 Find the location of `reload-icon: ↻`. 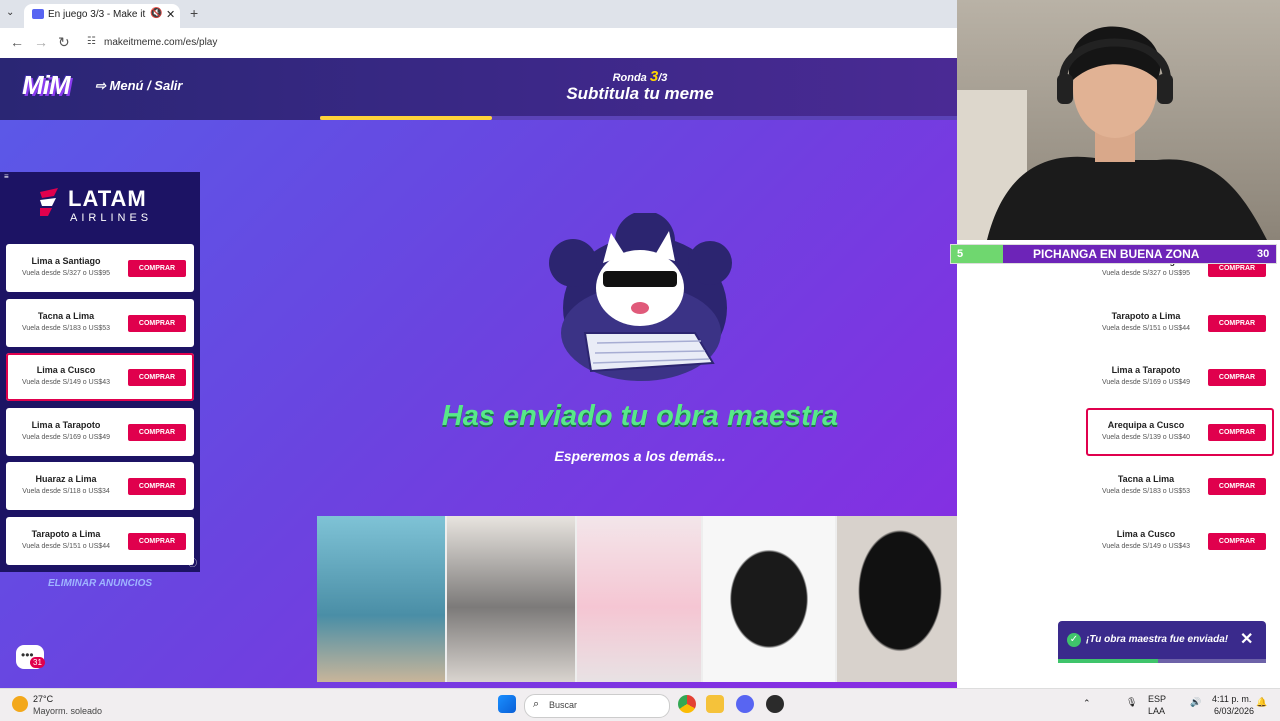

reload-icon: ↻ is located at coordinates (64, 42).